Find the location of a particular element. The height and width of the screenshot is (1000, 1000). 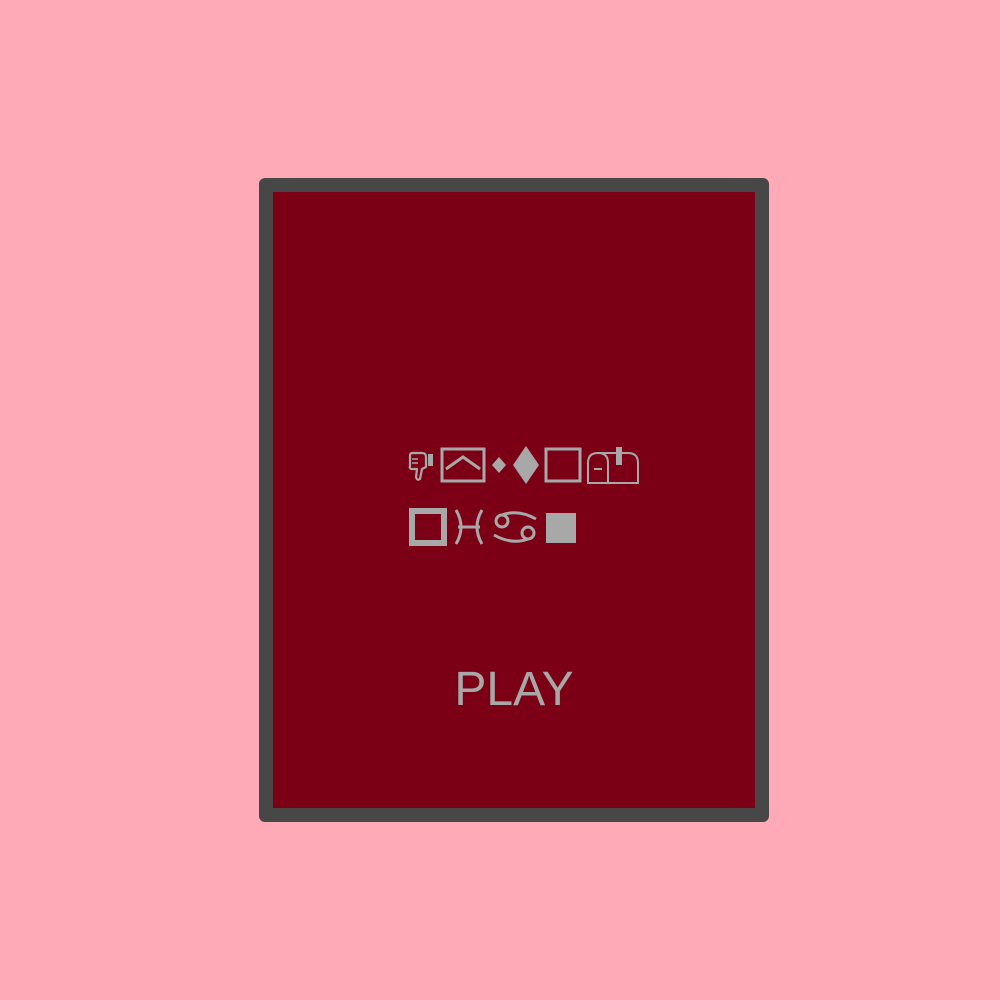

play-button: PLAY is located at coordinates (514, 689).